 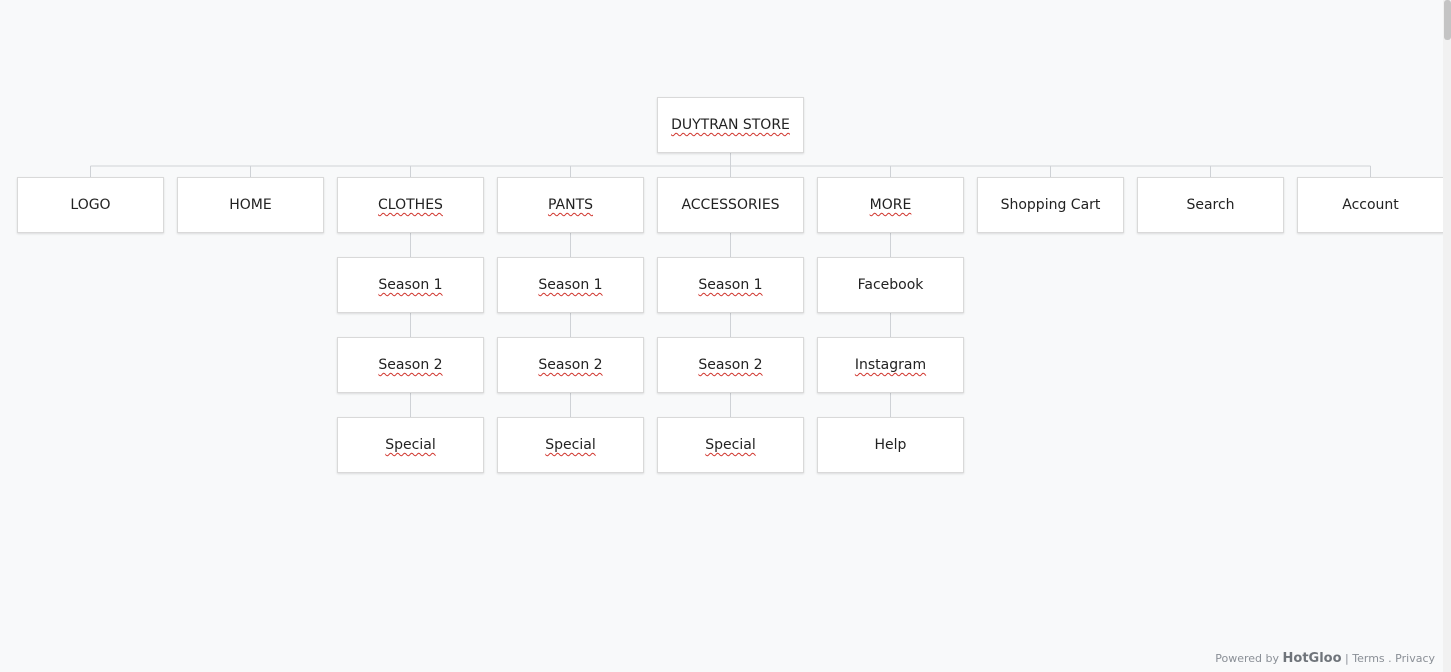 I want to click on node-more-facebook-label: Facebook, so click(x=890, y=285).